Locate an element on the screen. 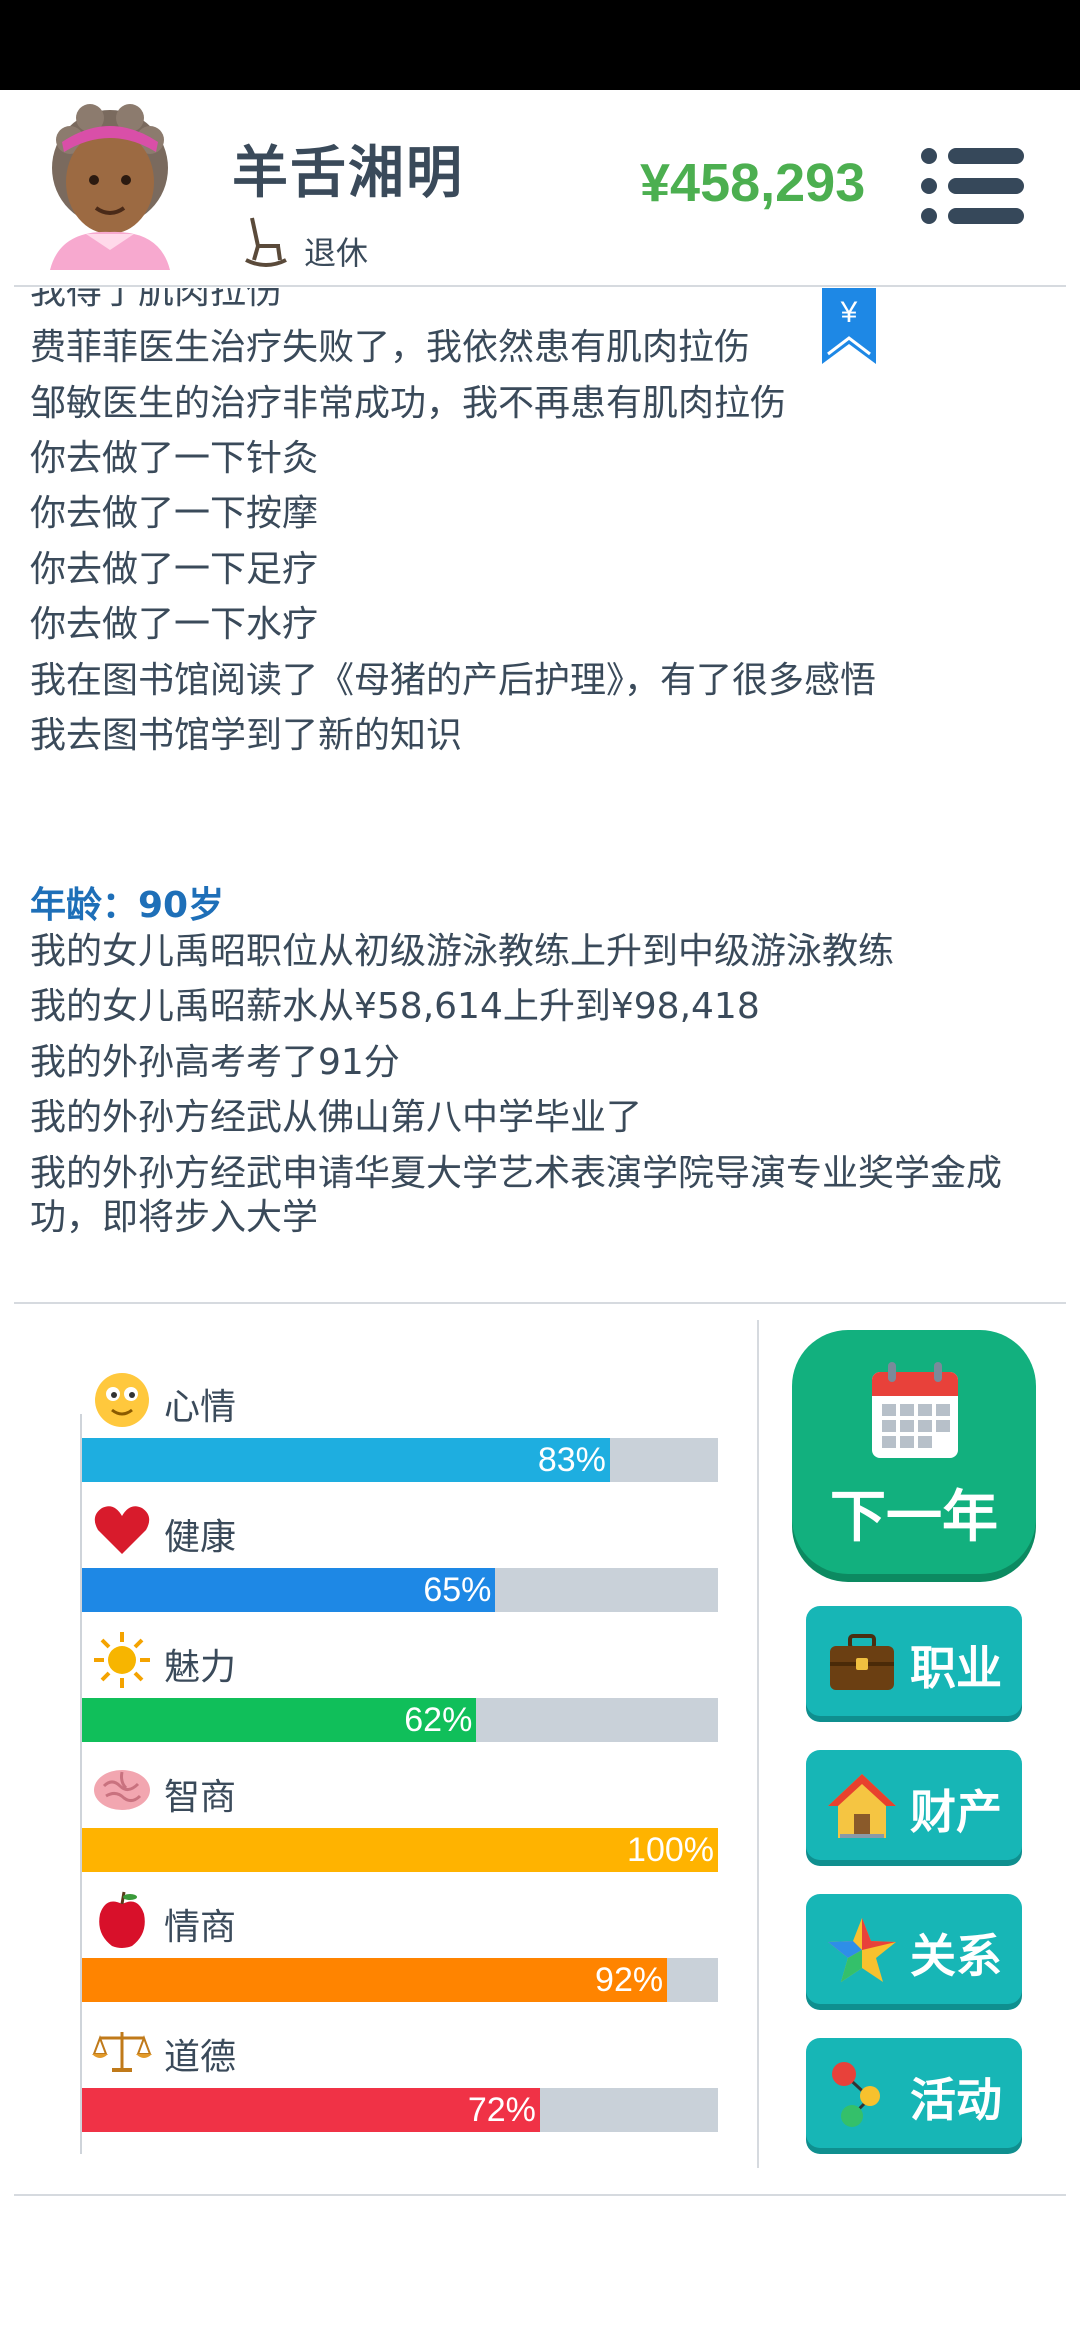 Image resolution: width=1080 pixels, height=2340 pixels. assets-button: 财产 is located at coordinates (914, 1805).